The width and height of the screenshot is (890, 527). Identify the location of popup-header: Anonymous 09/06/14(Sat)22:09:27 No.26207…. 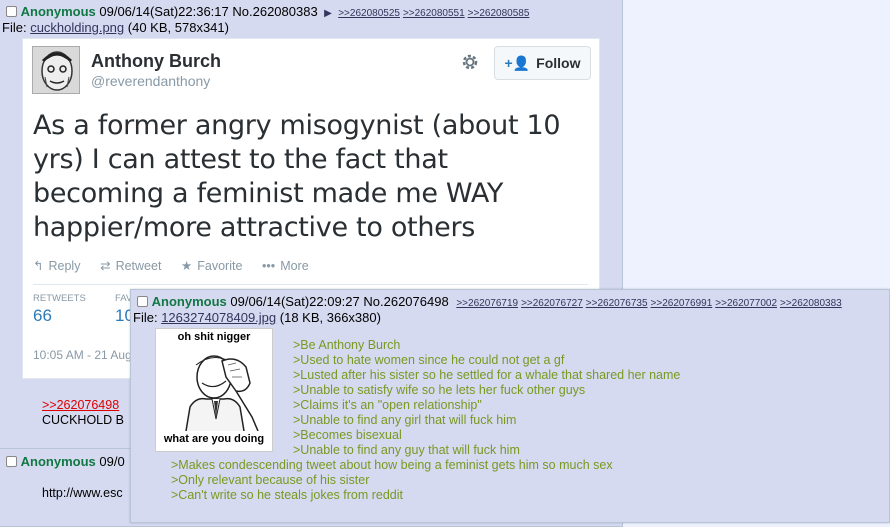
(491, 301).